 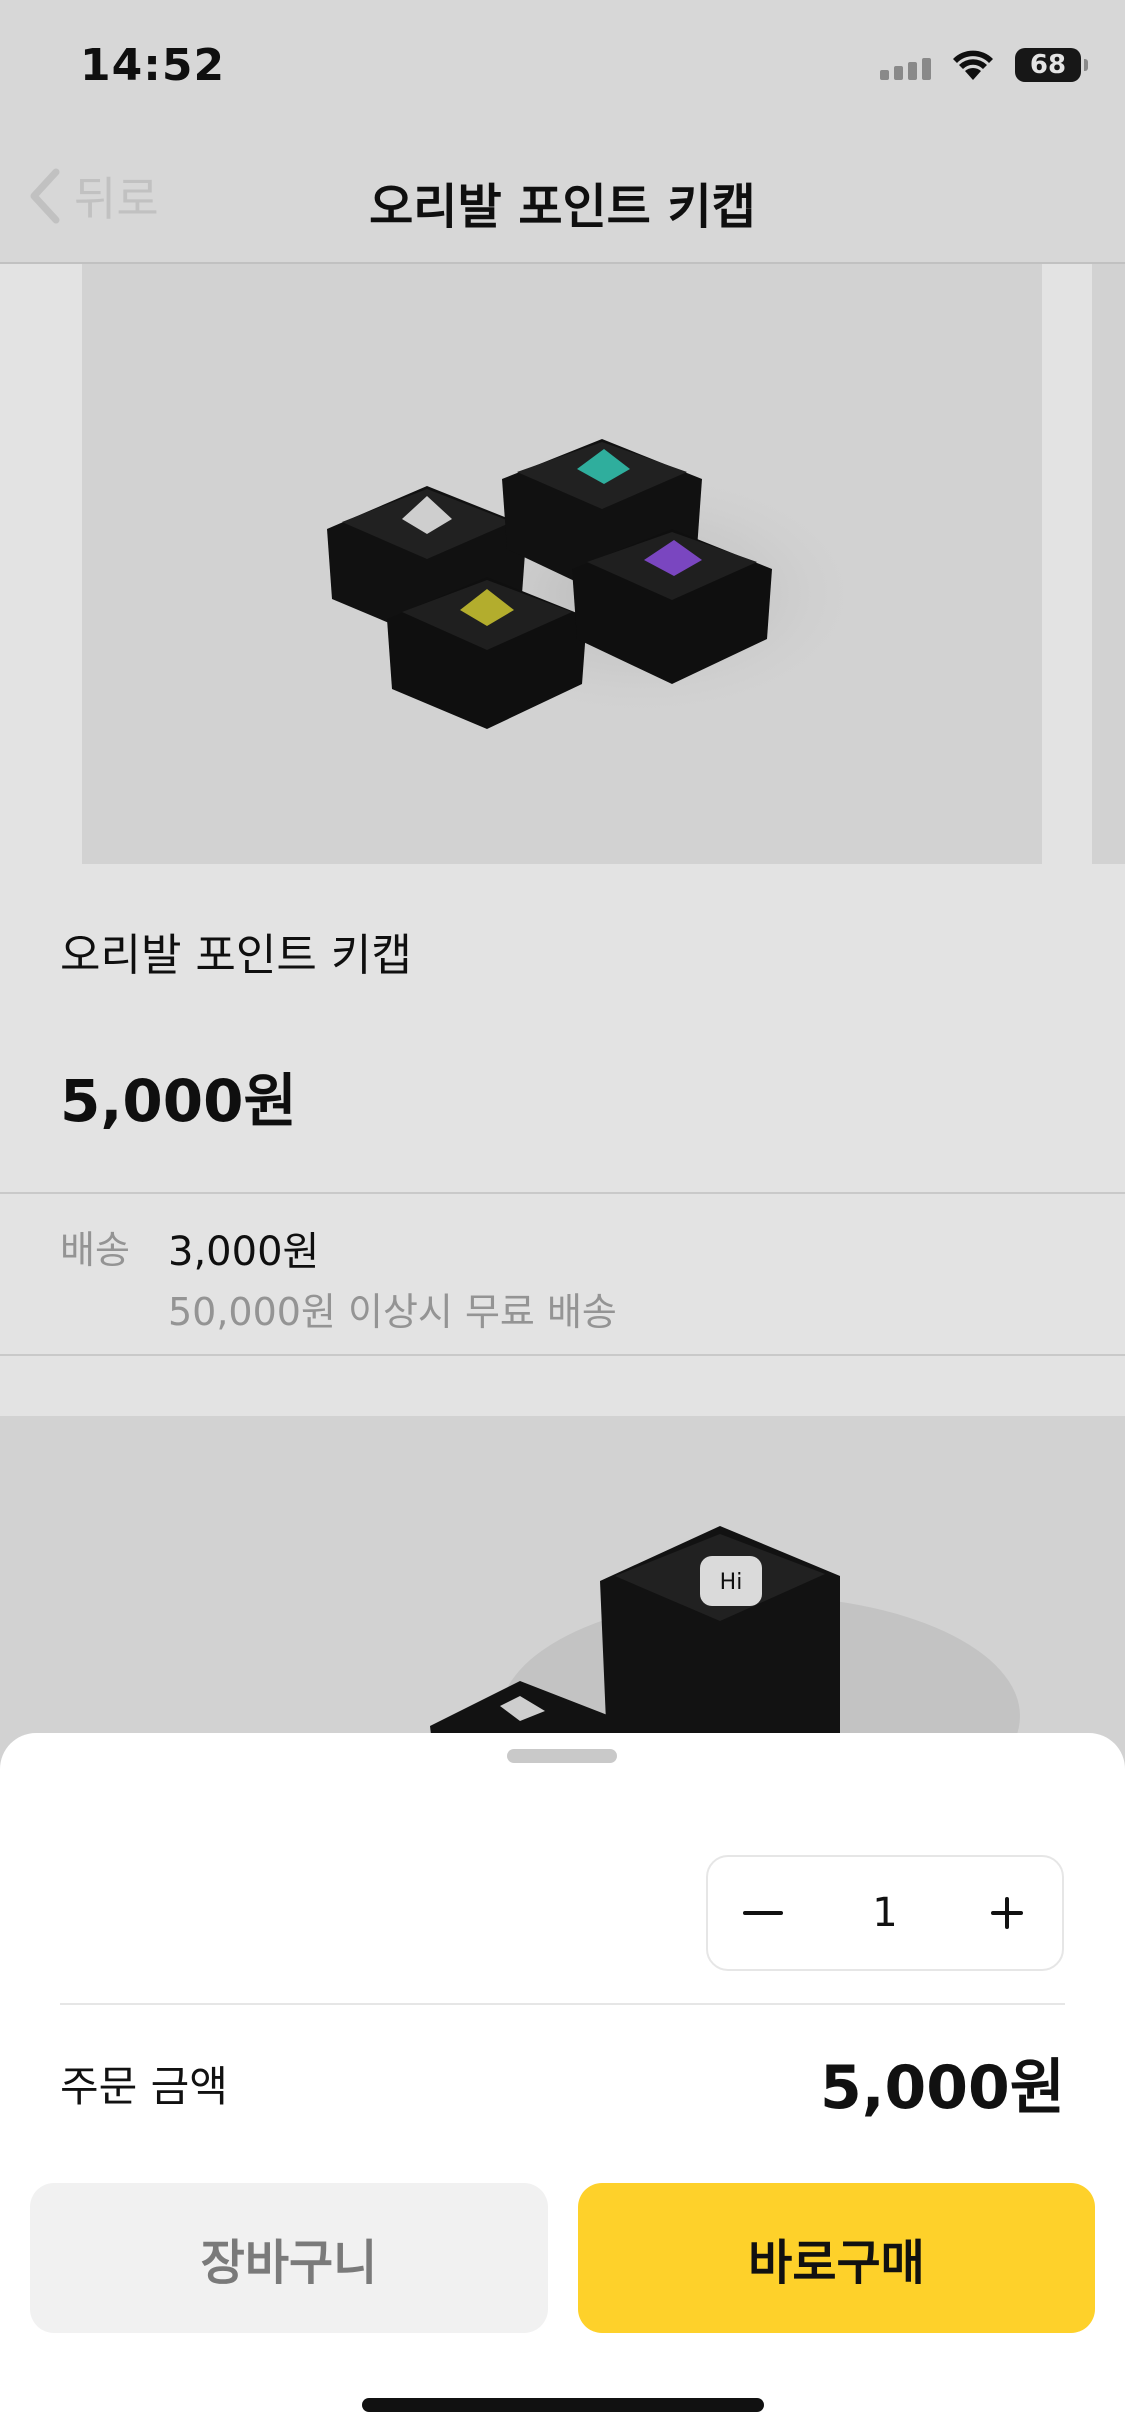 What do you see at coordinates (236, 955) in the screenshot?
I see `product-name: 오리발 포인트 키캡` at bounding box center [236, 955].